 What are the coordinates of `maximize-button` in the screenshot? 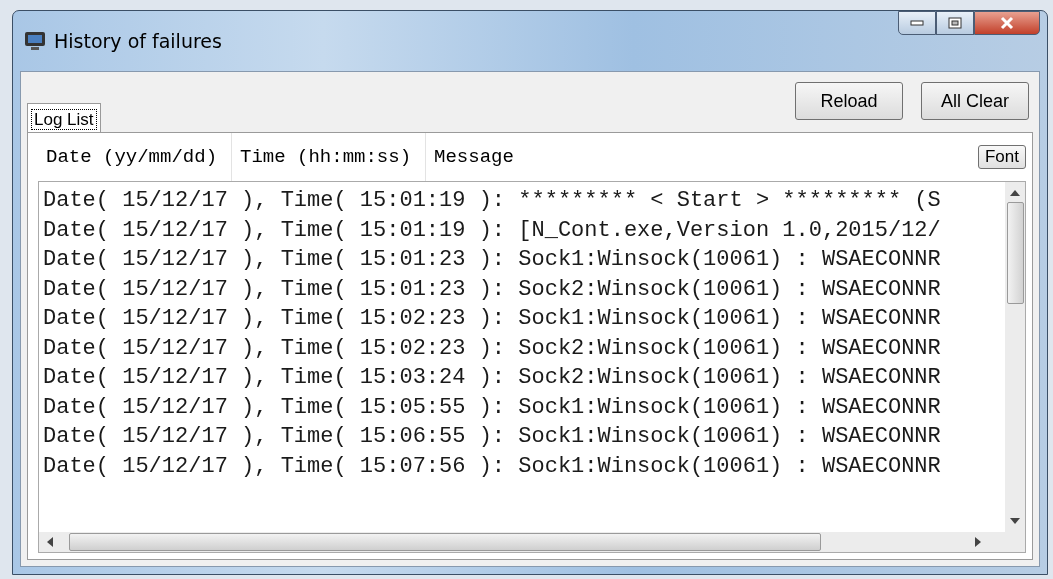 It's located at (955, 23).